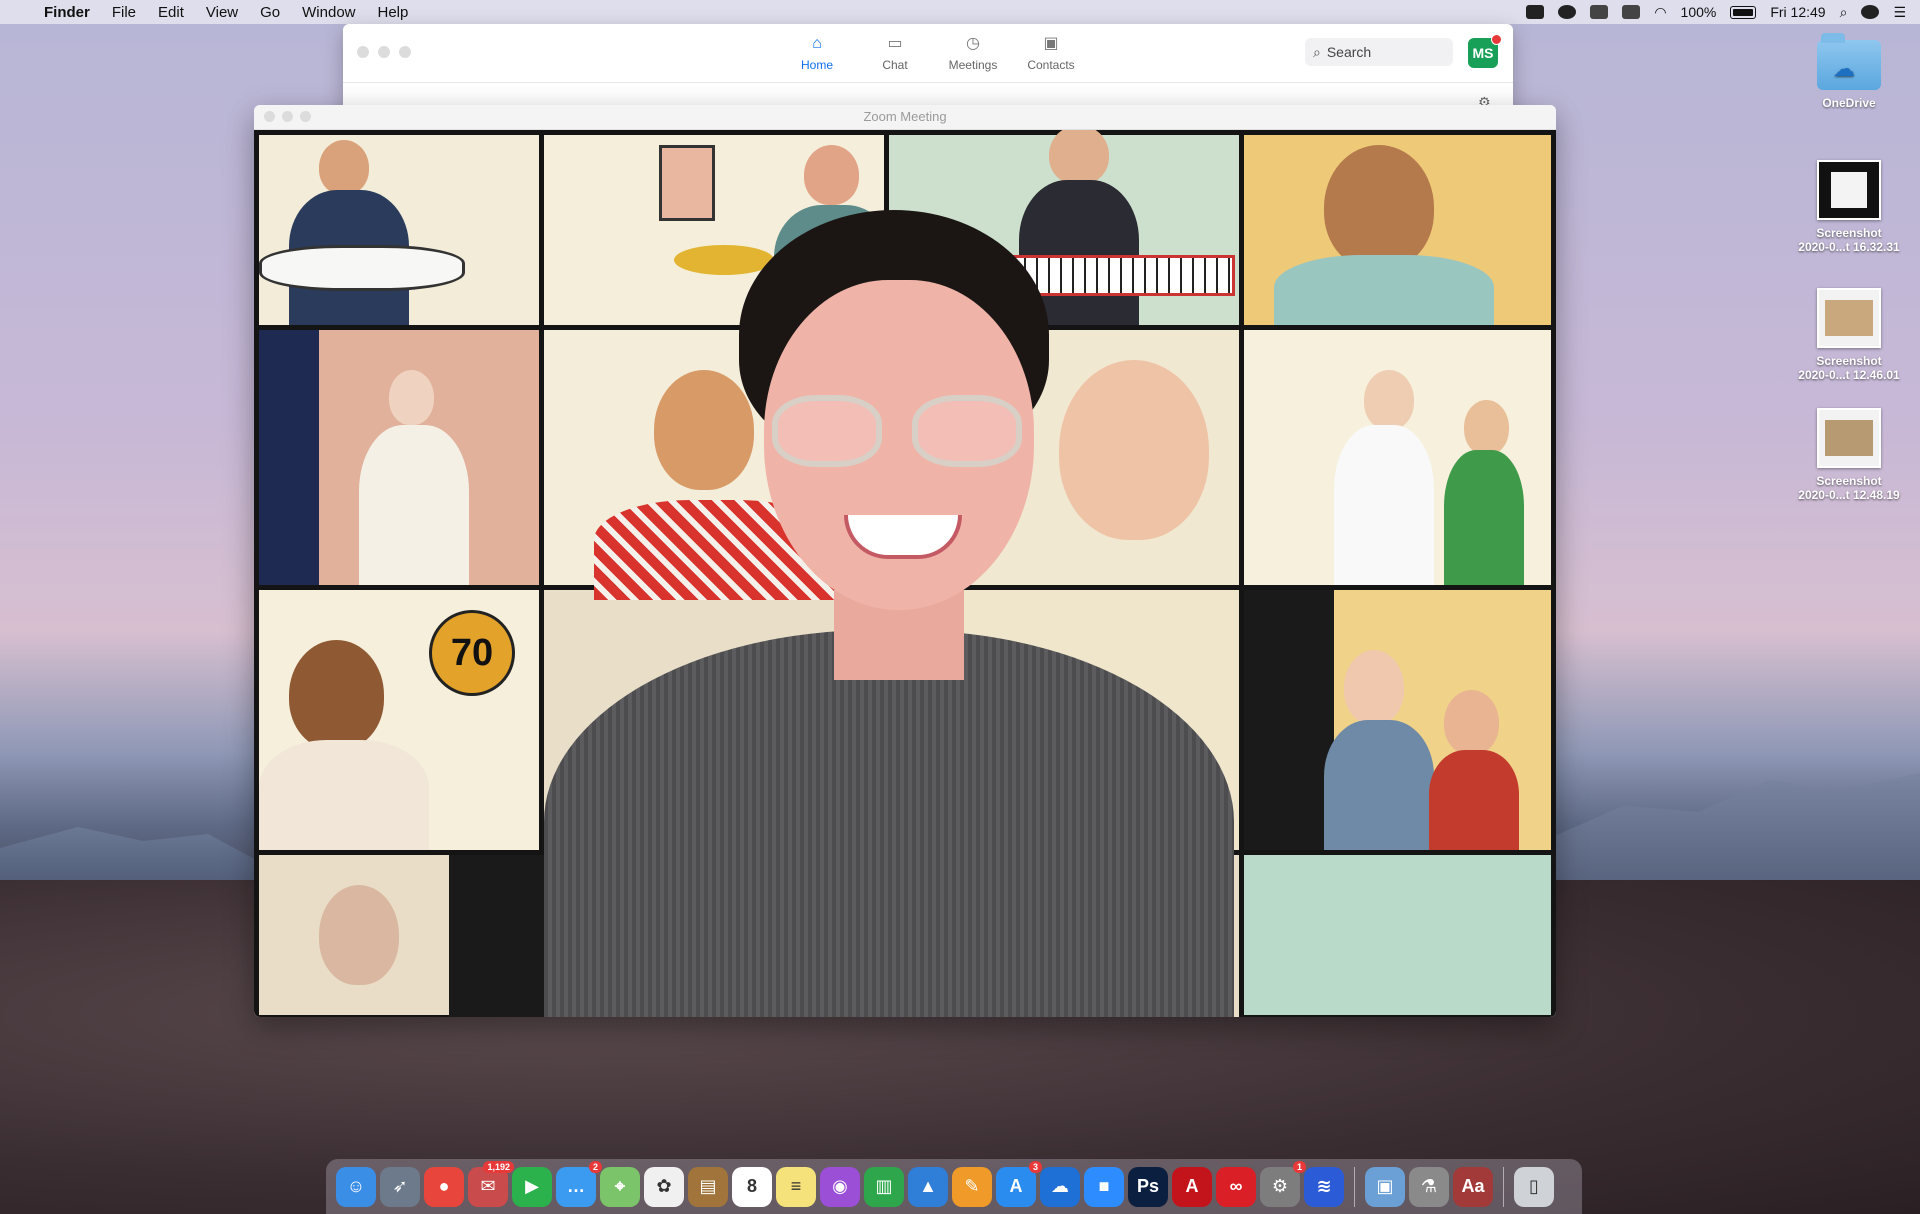 The width and height of the screenshot is (1920, 1214). I want to click on bg-tile-guitarist, so click(399, 230).